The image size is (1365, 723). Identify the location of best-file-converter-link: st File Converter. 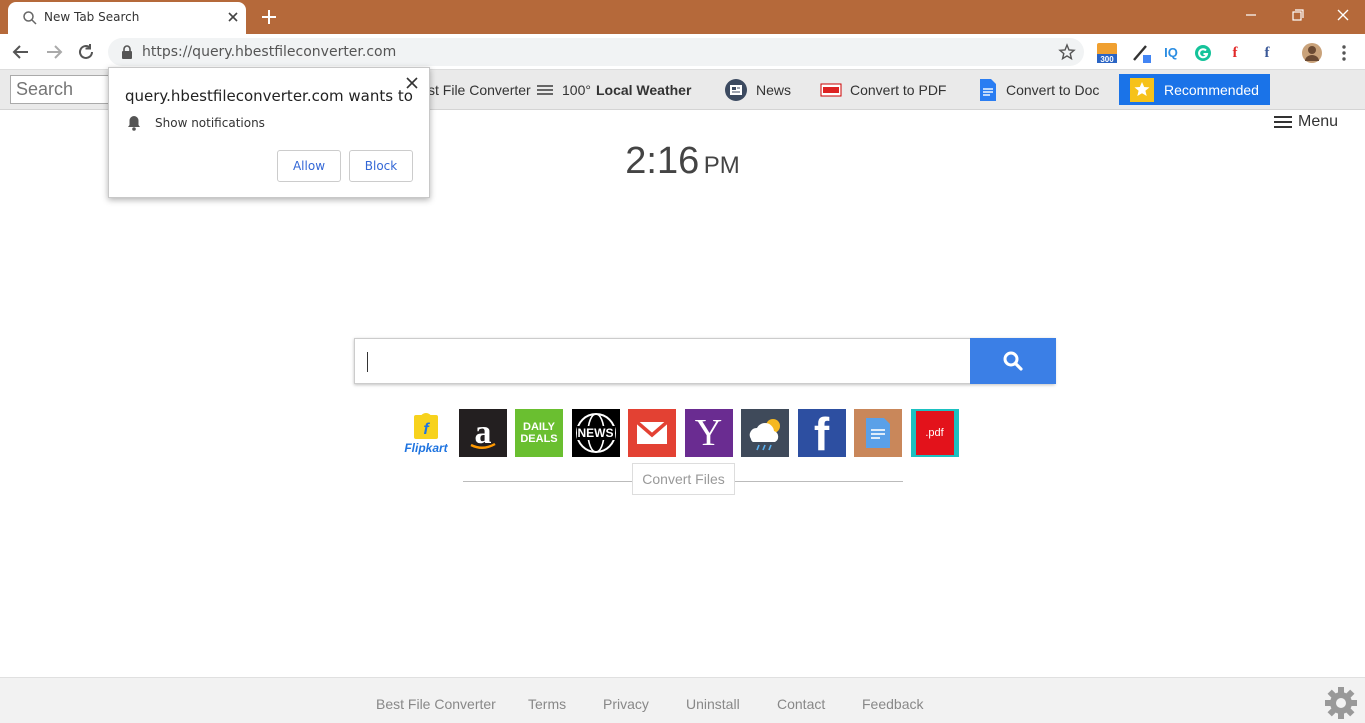
(479, 90).